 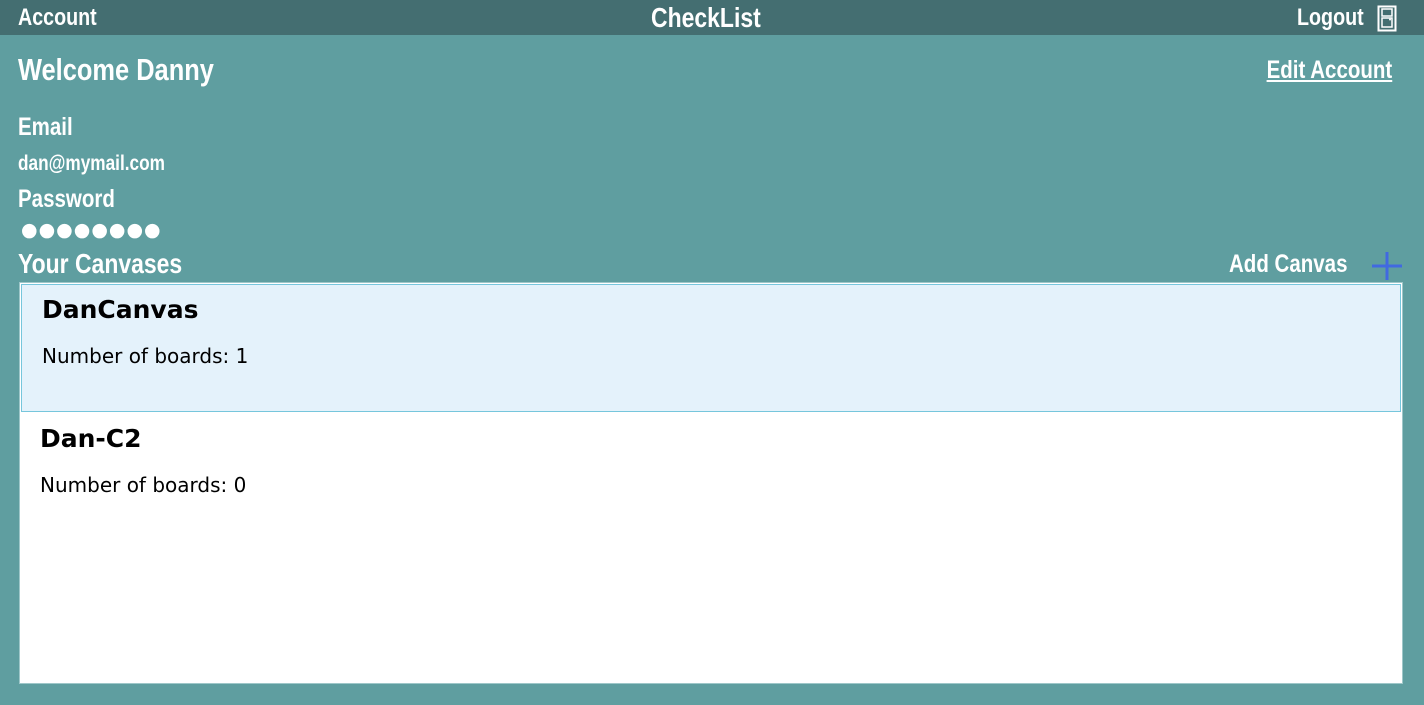 I want to click on welcome-heading: Welcome Danny, so click(x=116, y=69).